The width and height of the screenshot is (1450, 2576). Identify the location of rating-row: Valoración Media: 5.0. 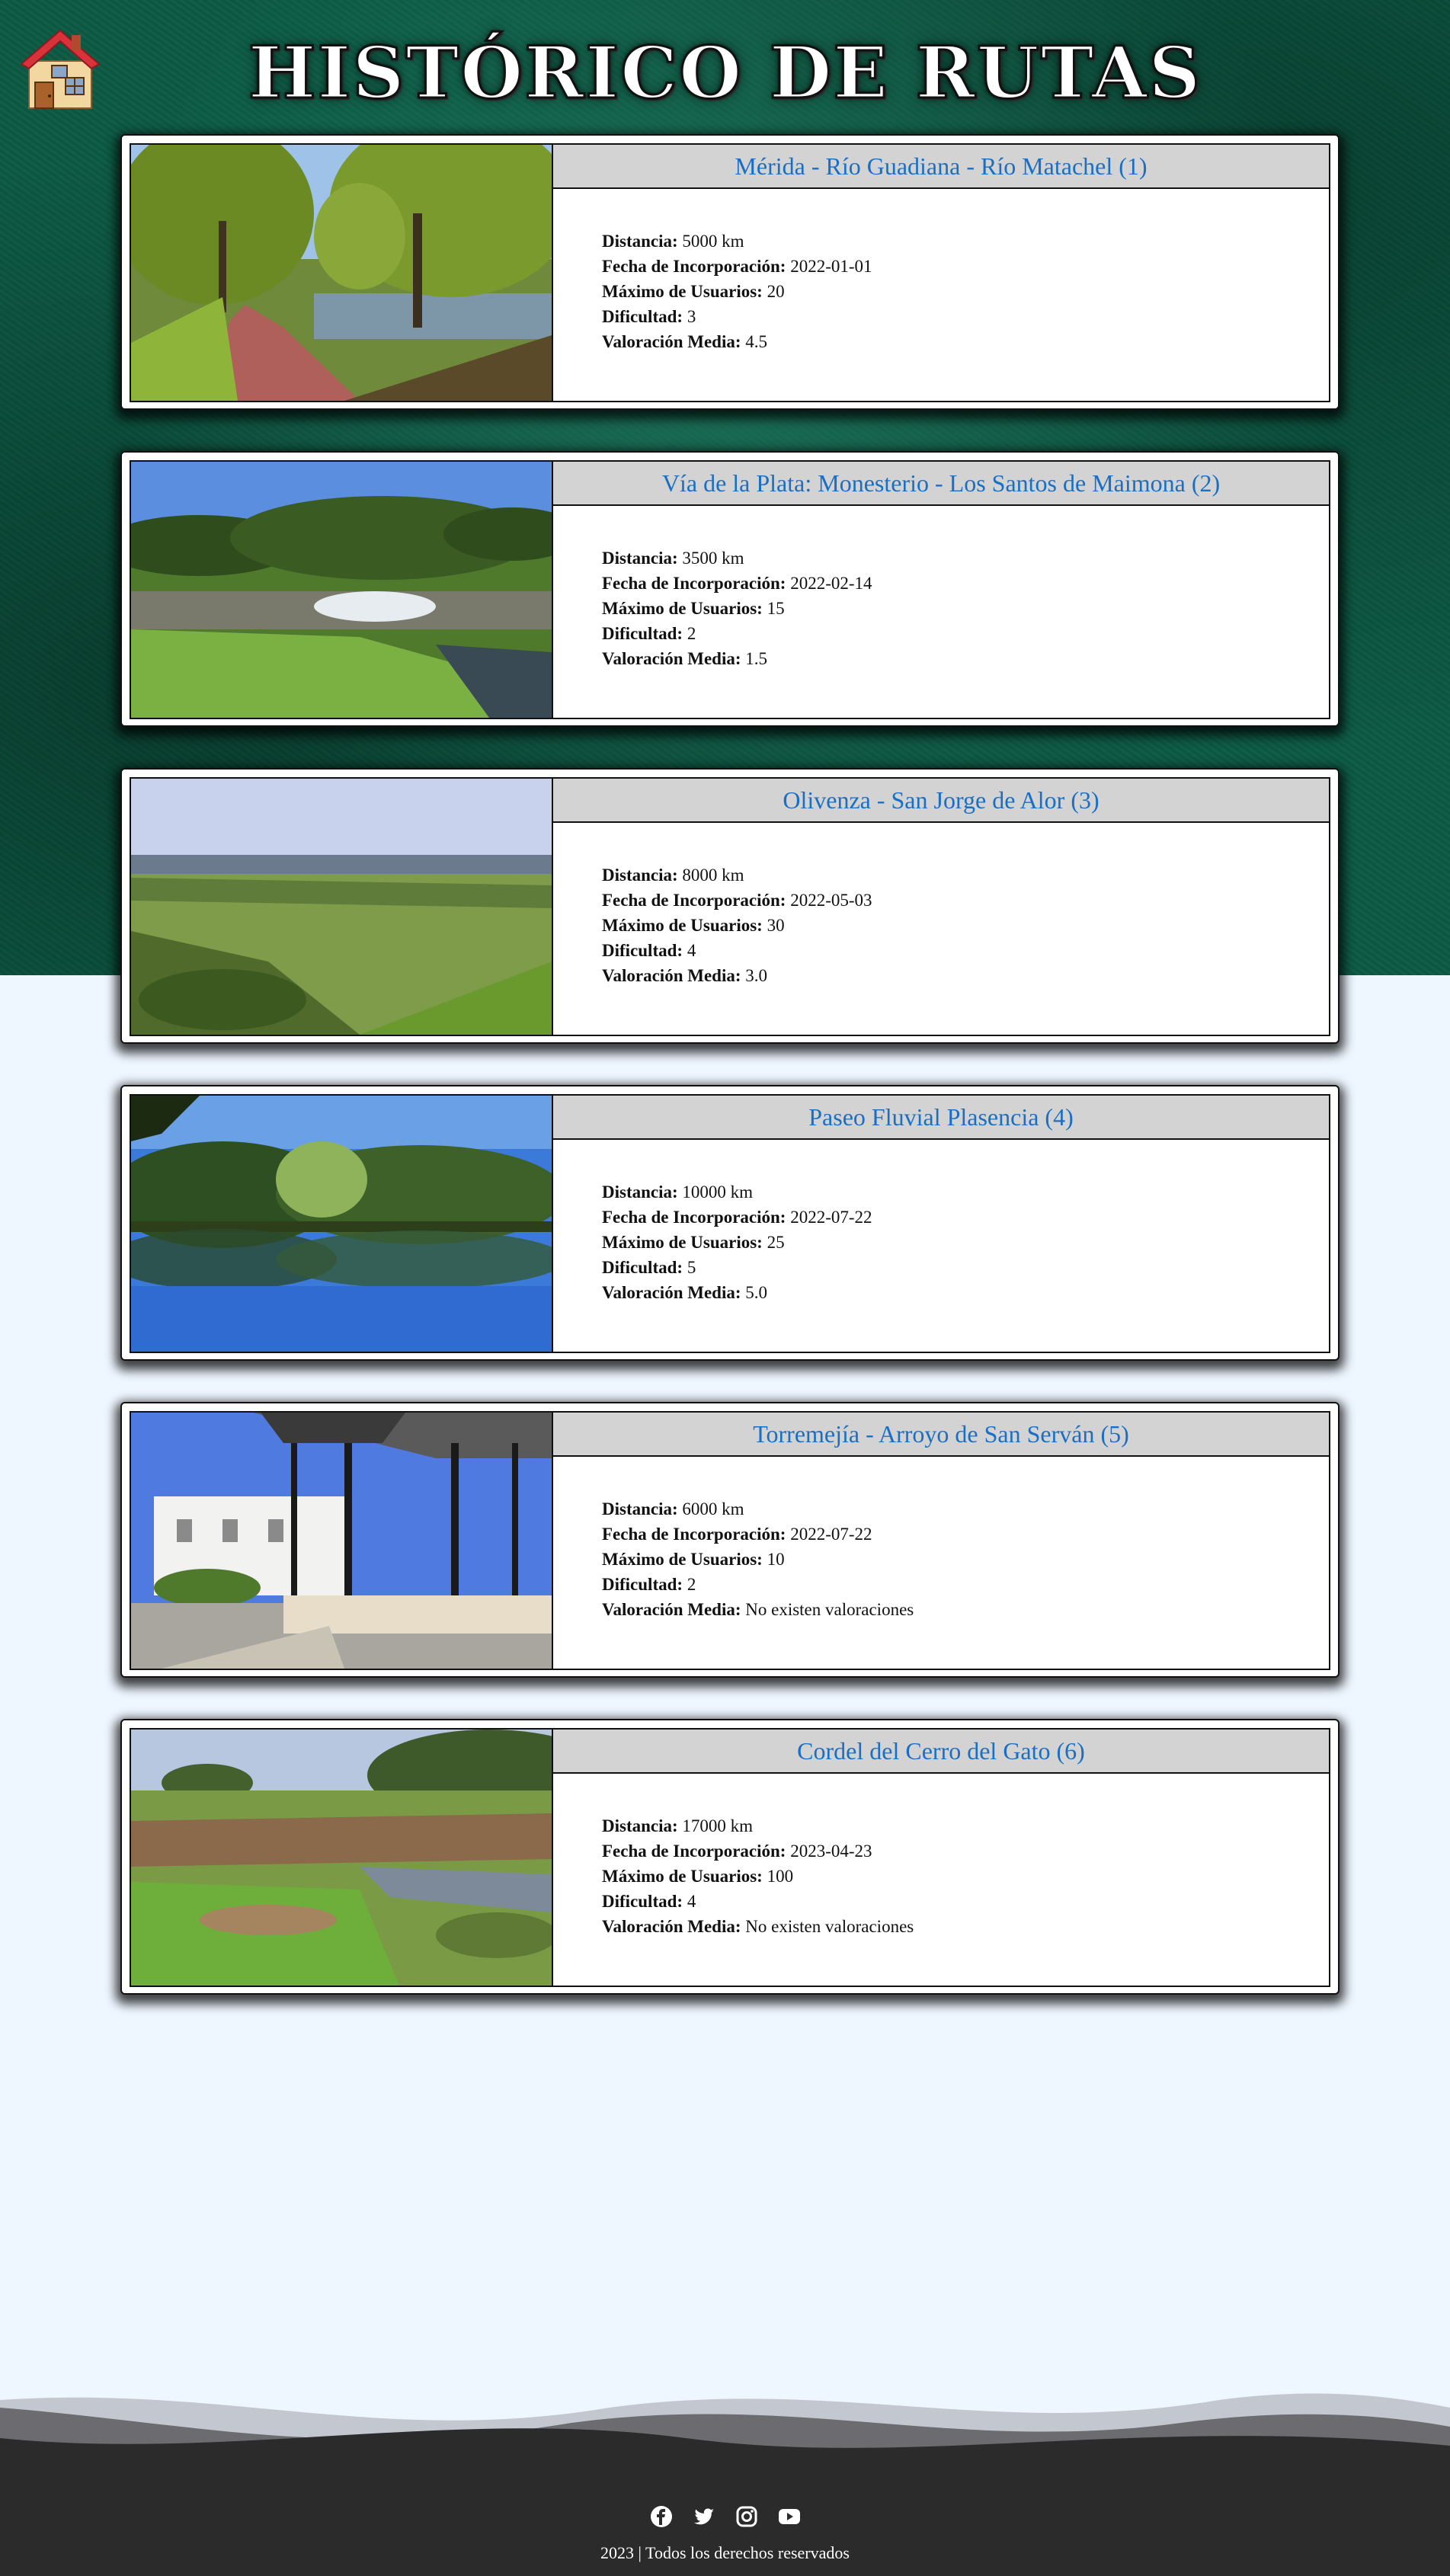
(684, 1292).